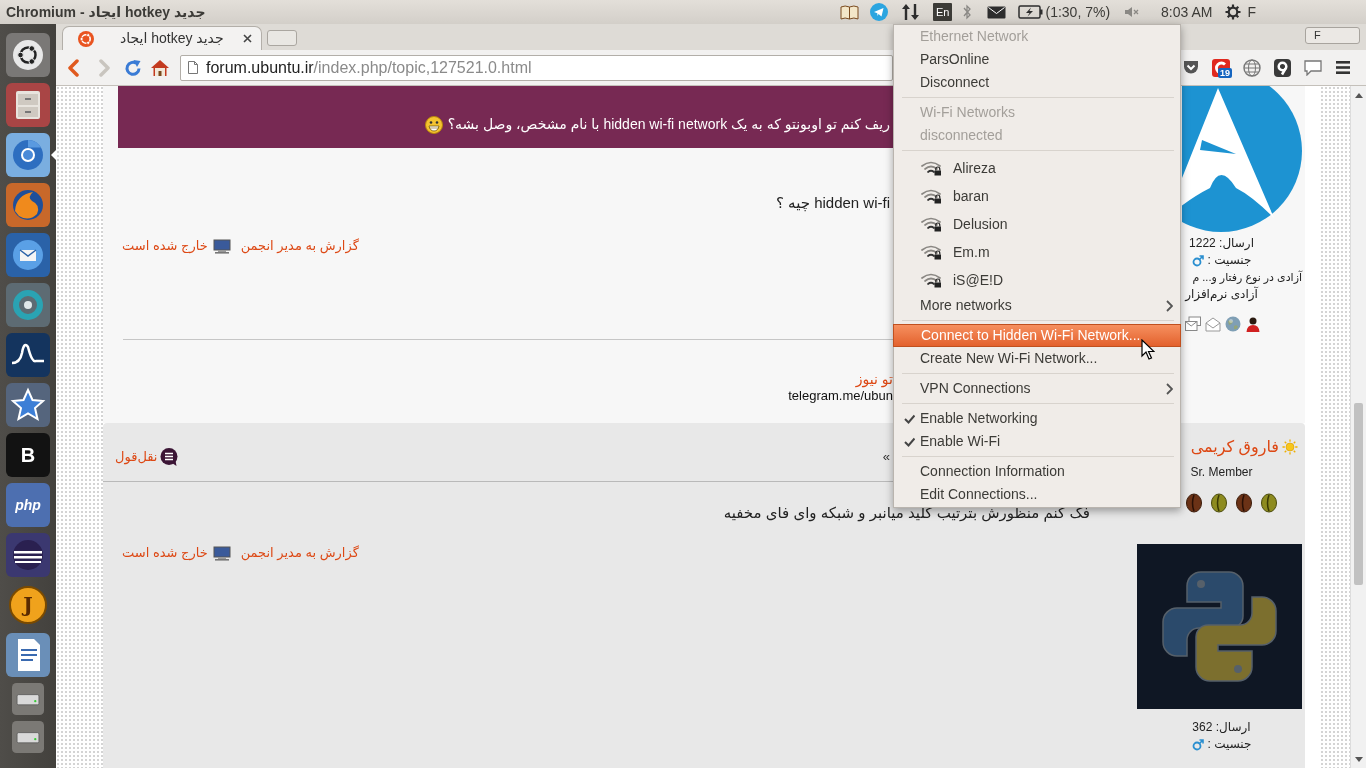 This screenshot has height=768, width=1366. I want to click on close-icon, so click(247, 38).